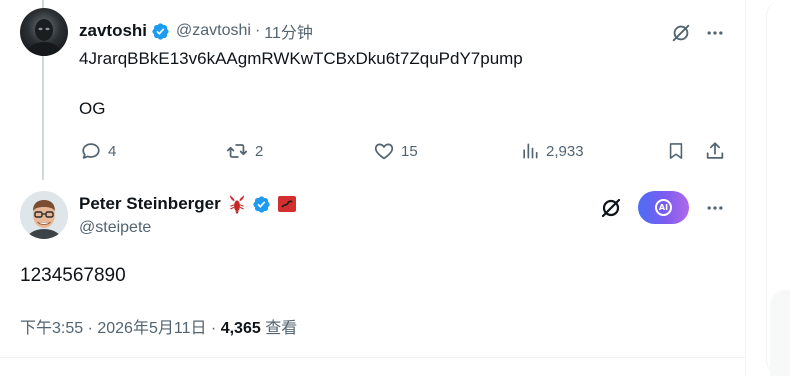 The width and height of the screenshot is (790, 376). I want to click on share-button, so click(715, 151).